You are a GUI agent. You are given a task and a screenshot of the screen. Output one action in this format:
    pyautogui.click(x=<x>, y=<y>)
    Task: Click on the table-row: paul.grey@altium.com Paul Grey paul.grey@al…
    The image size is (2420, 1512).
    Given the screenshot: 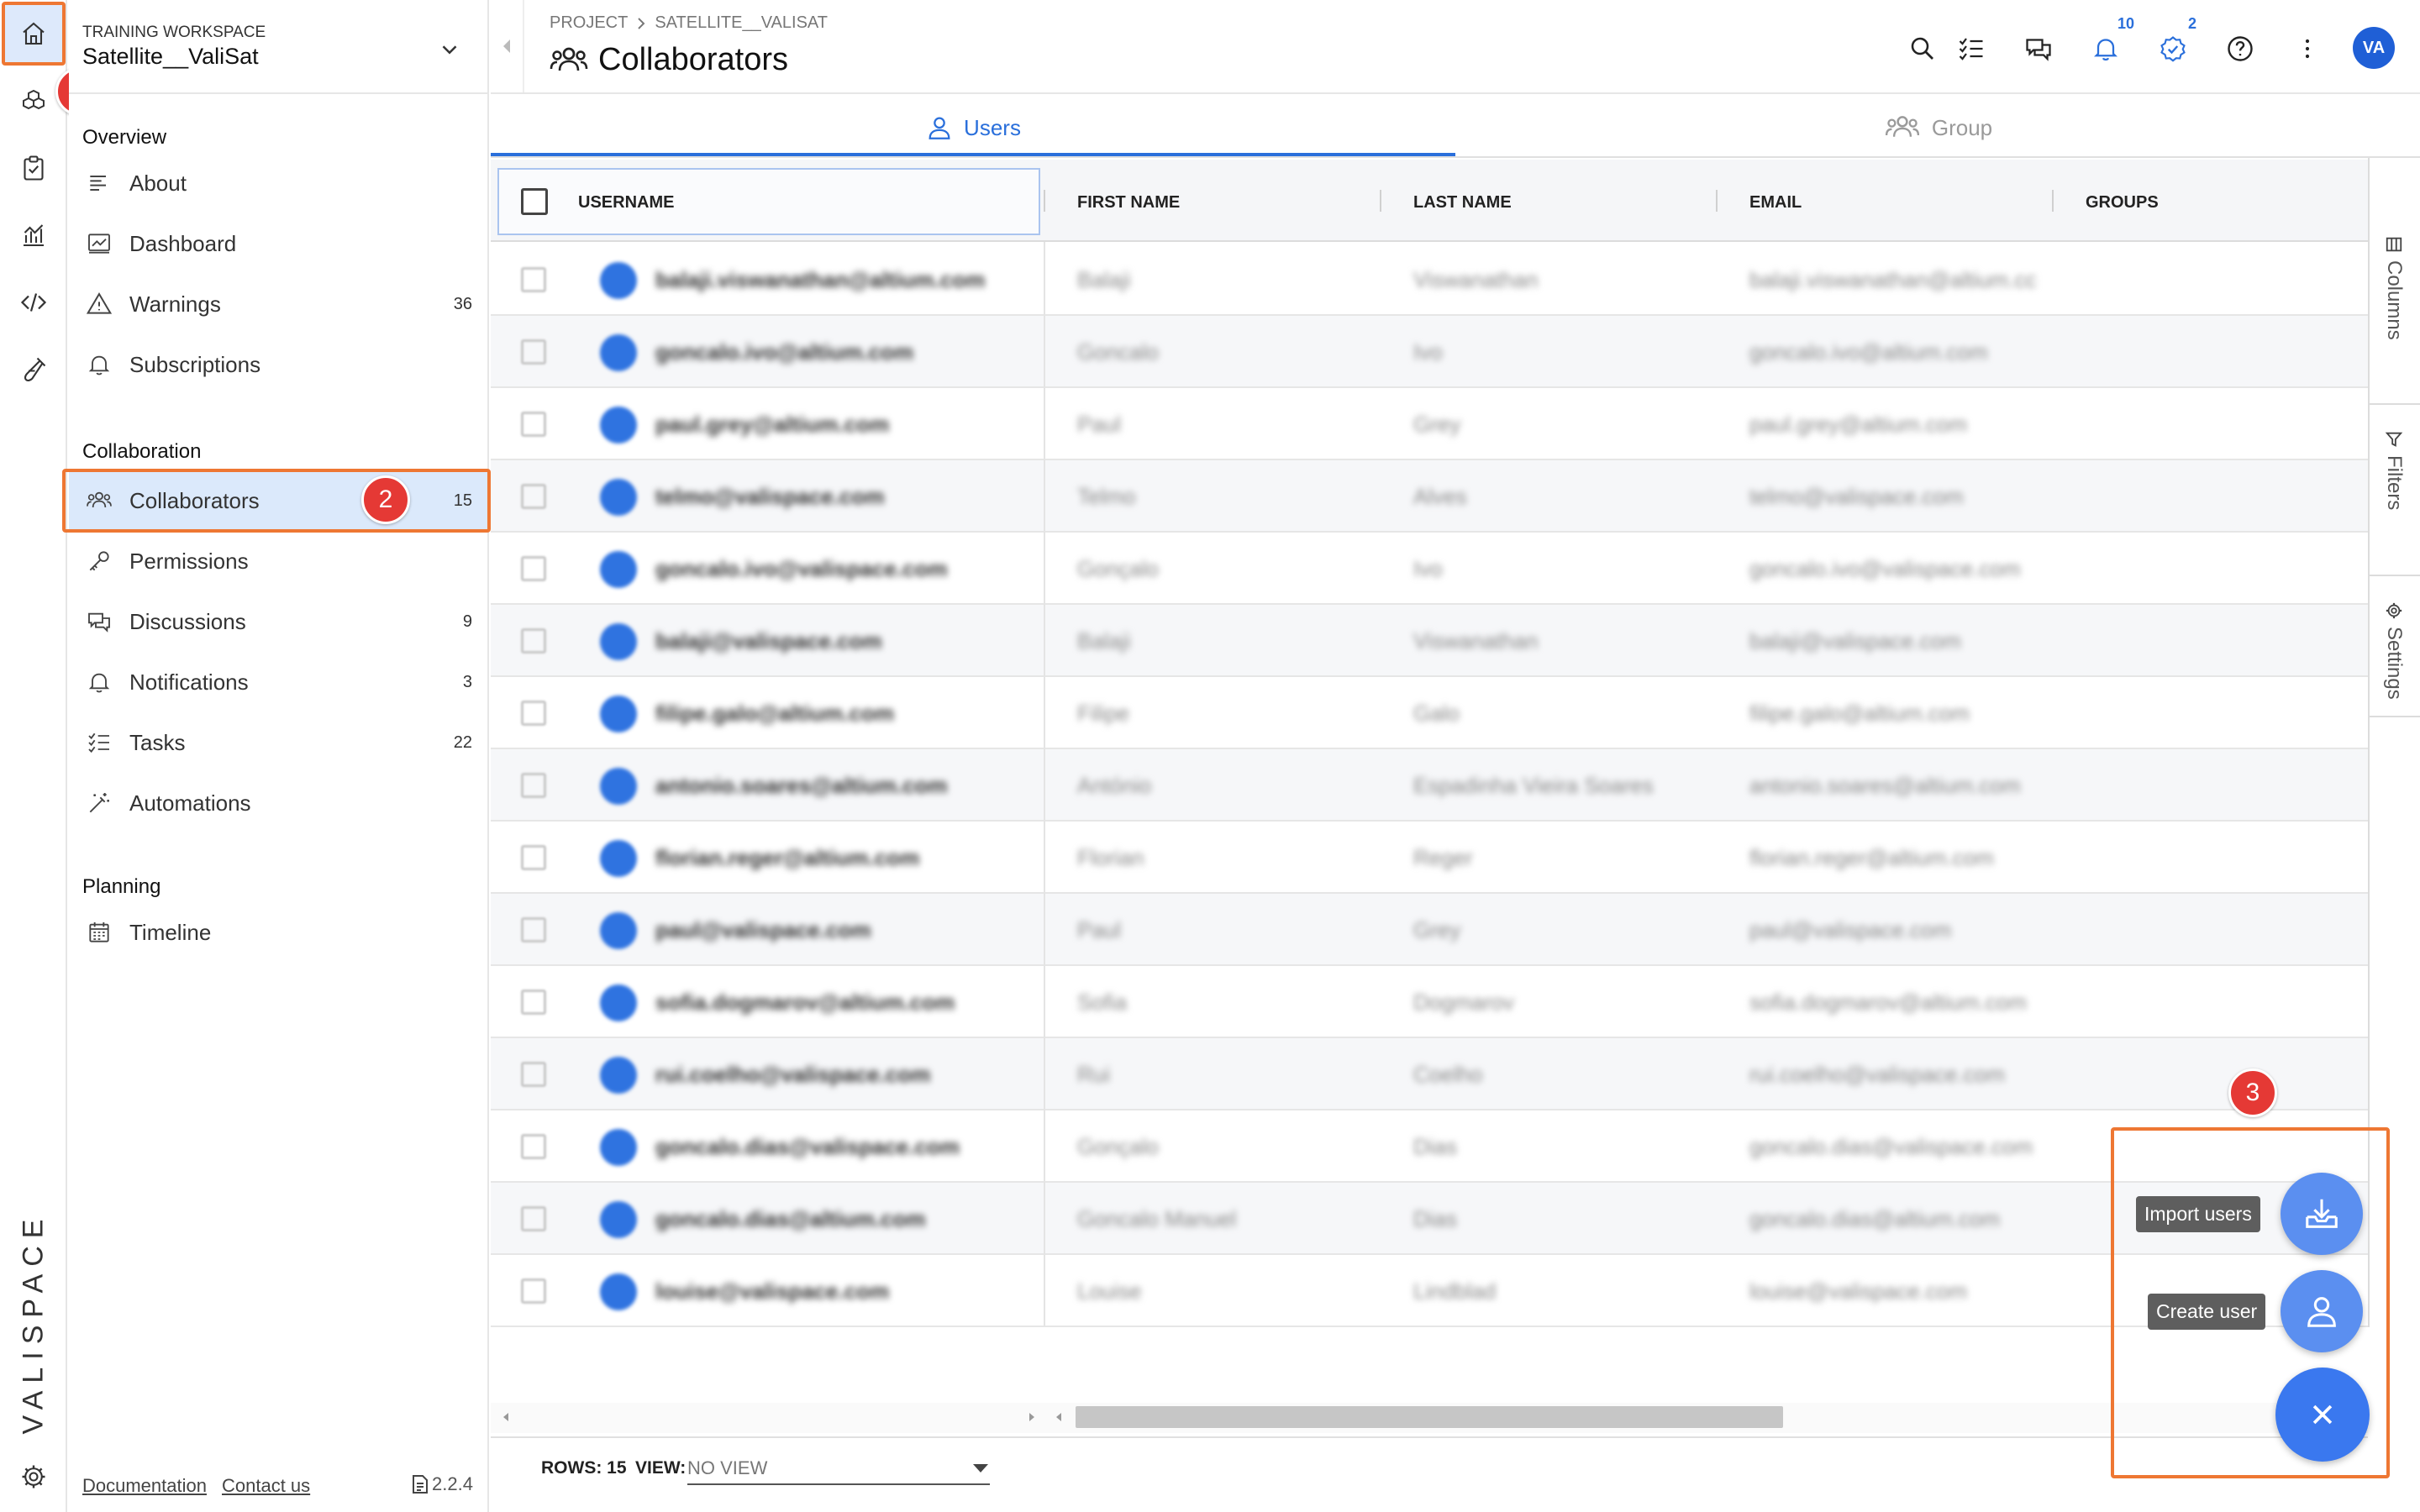 What is the action you would take?
    pyautogui.click(x=1429, y=424)
    